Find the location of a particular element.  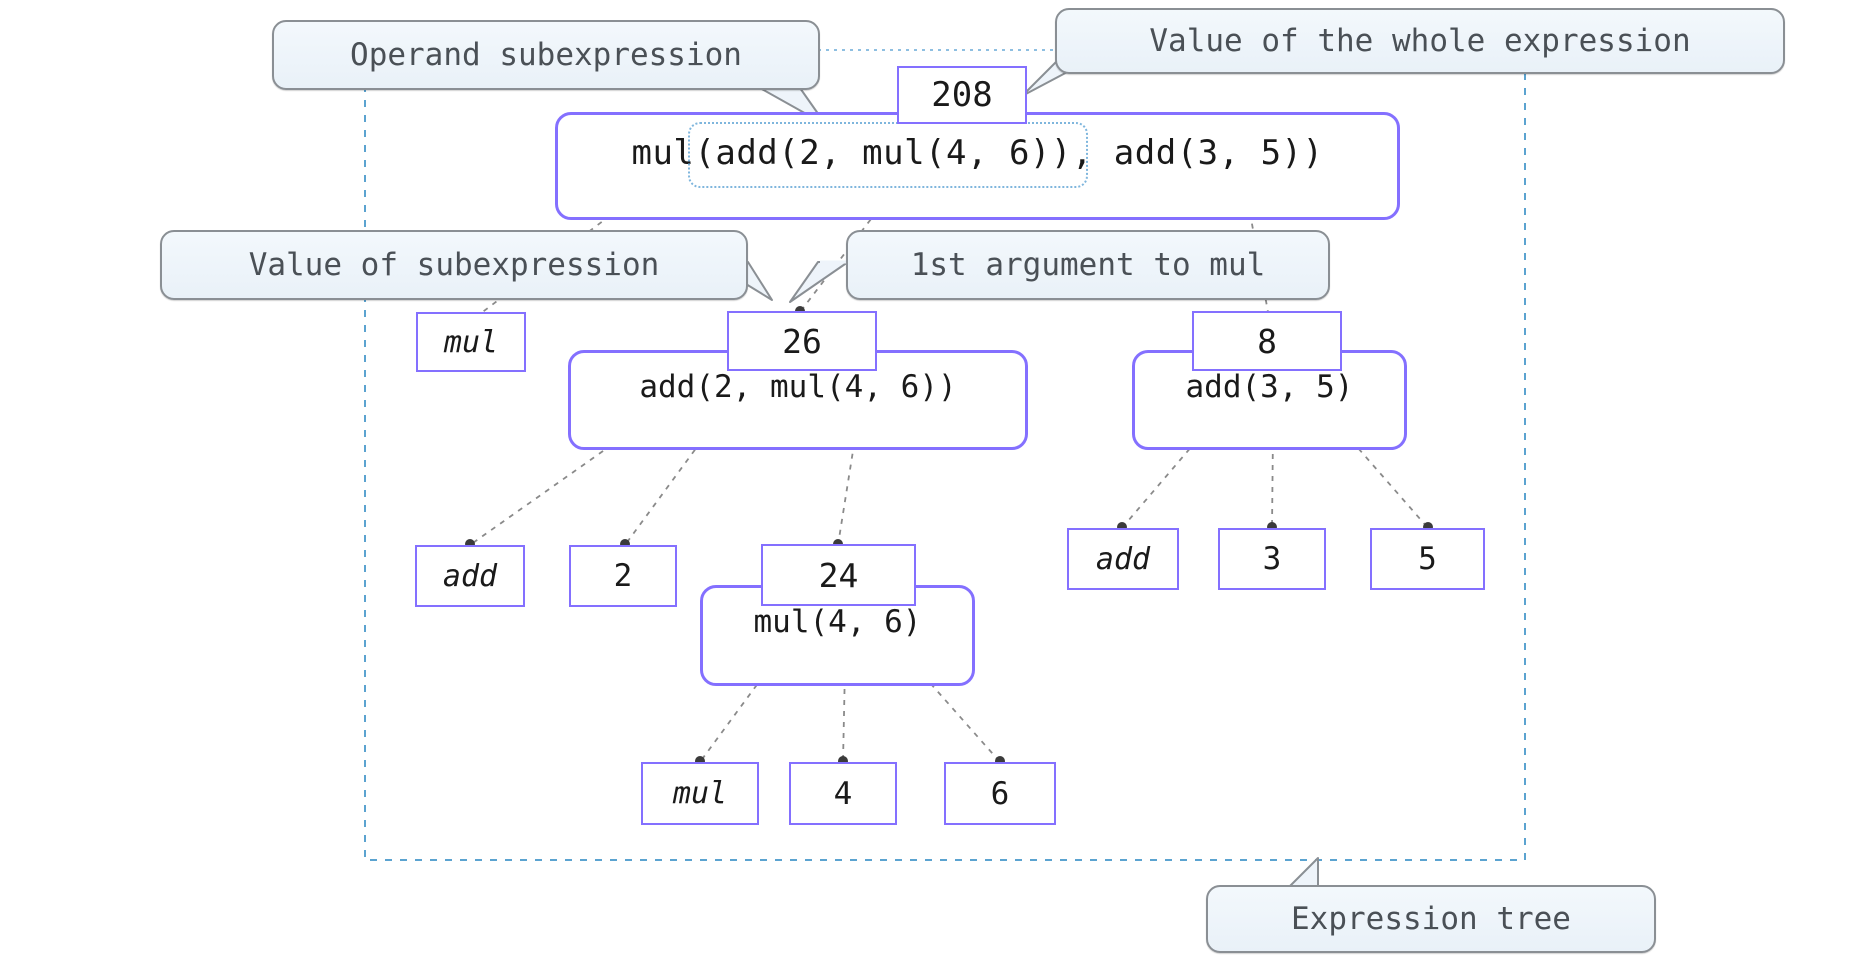

callout-value-of-subexpression: Value of subexpression is located at coordinates (454, 265).